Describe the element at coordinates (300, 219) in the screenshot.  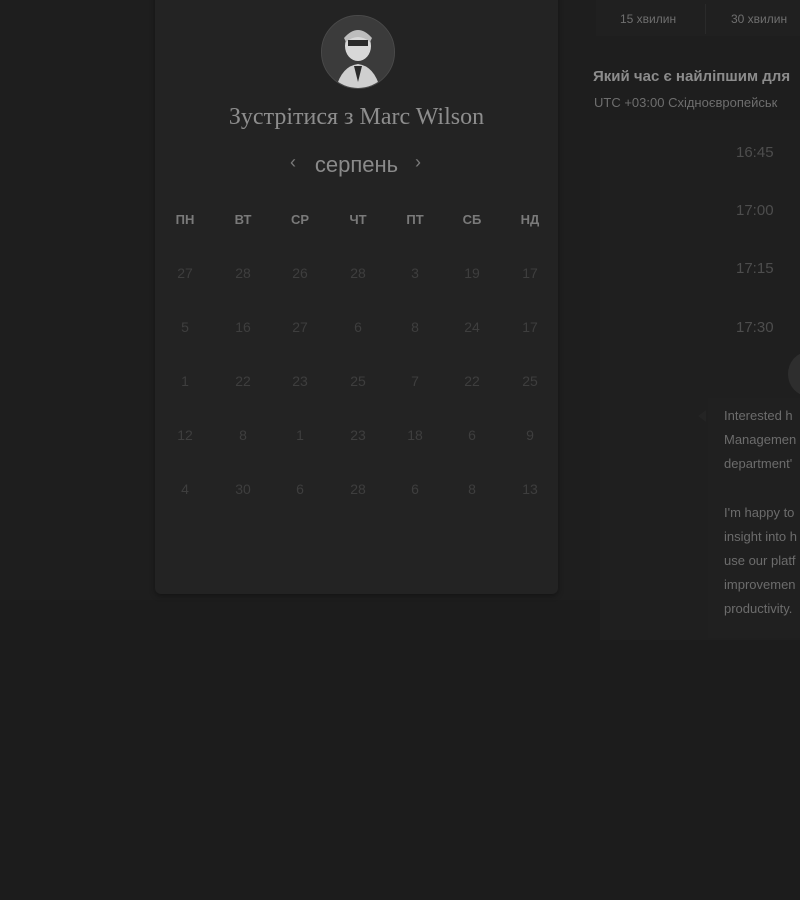
I see `weekday-label: СР` at that location.